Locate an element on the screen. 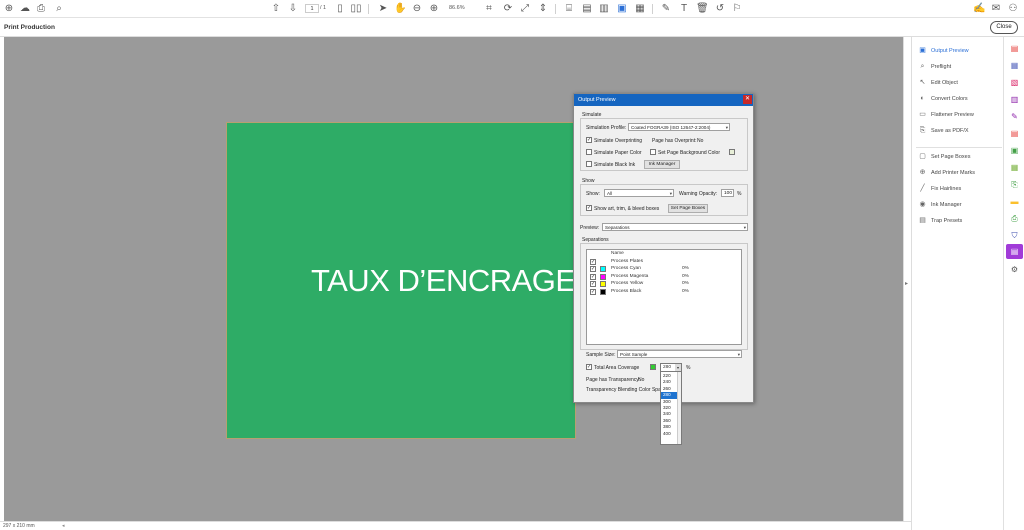  panel-item-set-page-boxes: ▢ Set Page Boxes is located at coordinates (960, 157).